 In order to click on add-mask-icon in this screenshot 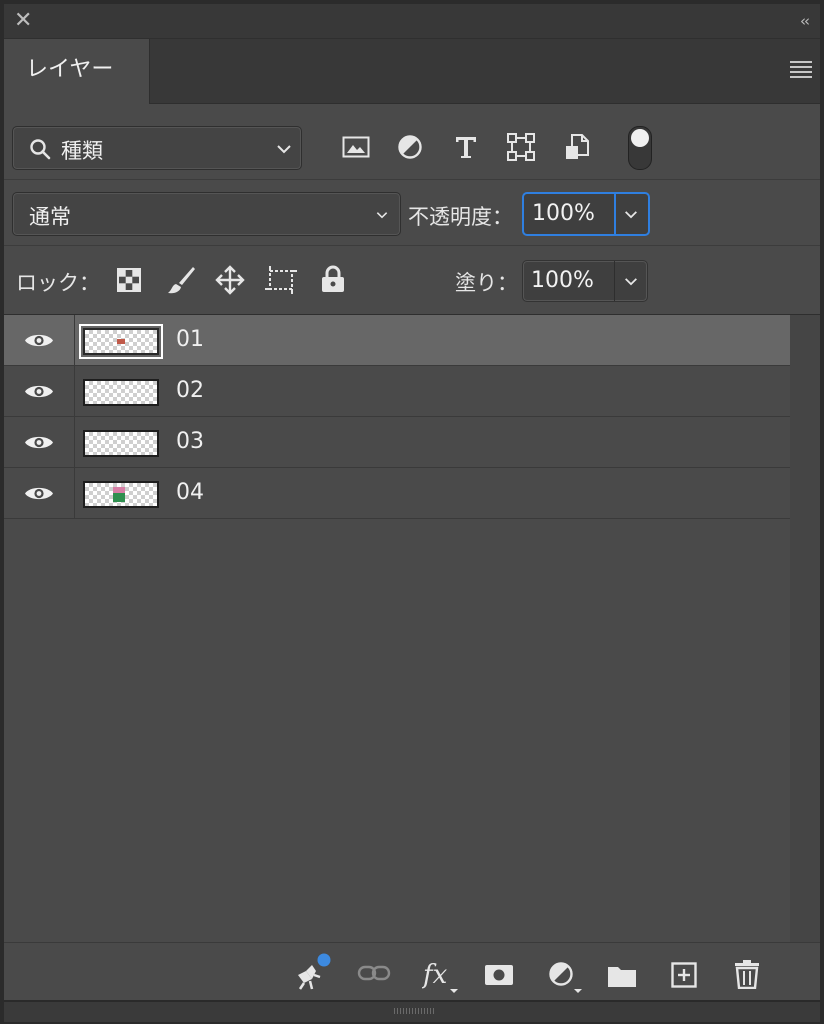, I will do `click(499, 975)`.